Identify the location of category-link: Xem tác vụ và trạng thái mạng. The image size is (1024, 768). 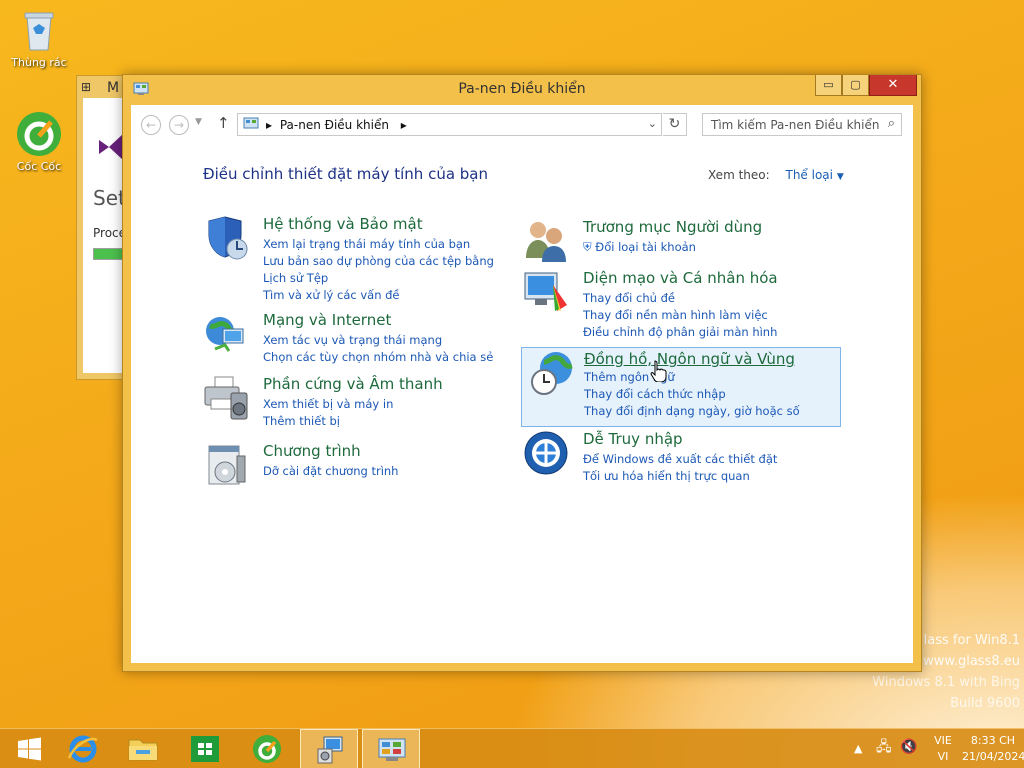
(388, 340).